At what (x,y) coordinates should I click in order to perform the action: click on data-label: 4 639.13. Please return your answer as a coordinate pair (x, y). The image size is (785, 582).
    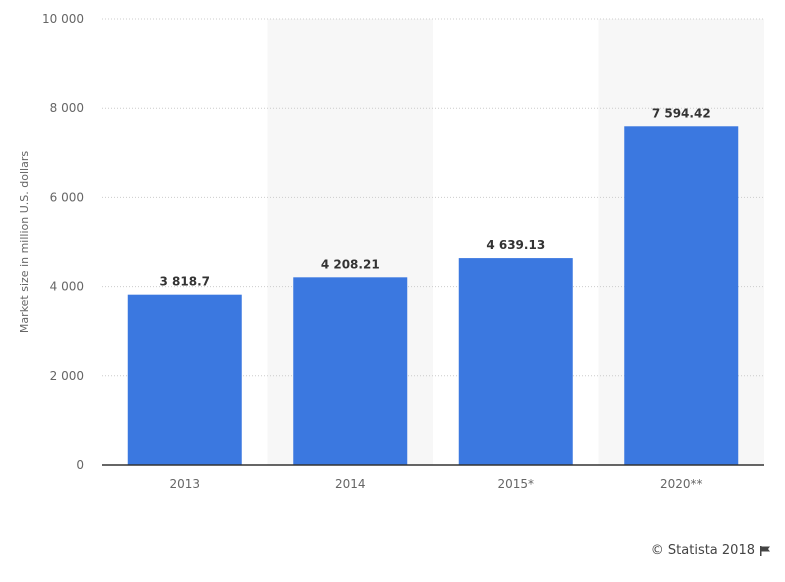
    Looking at the image, I should click on (515, 245).